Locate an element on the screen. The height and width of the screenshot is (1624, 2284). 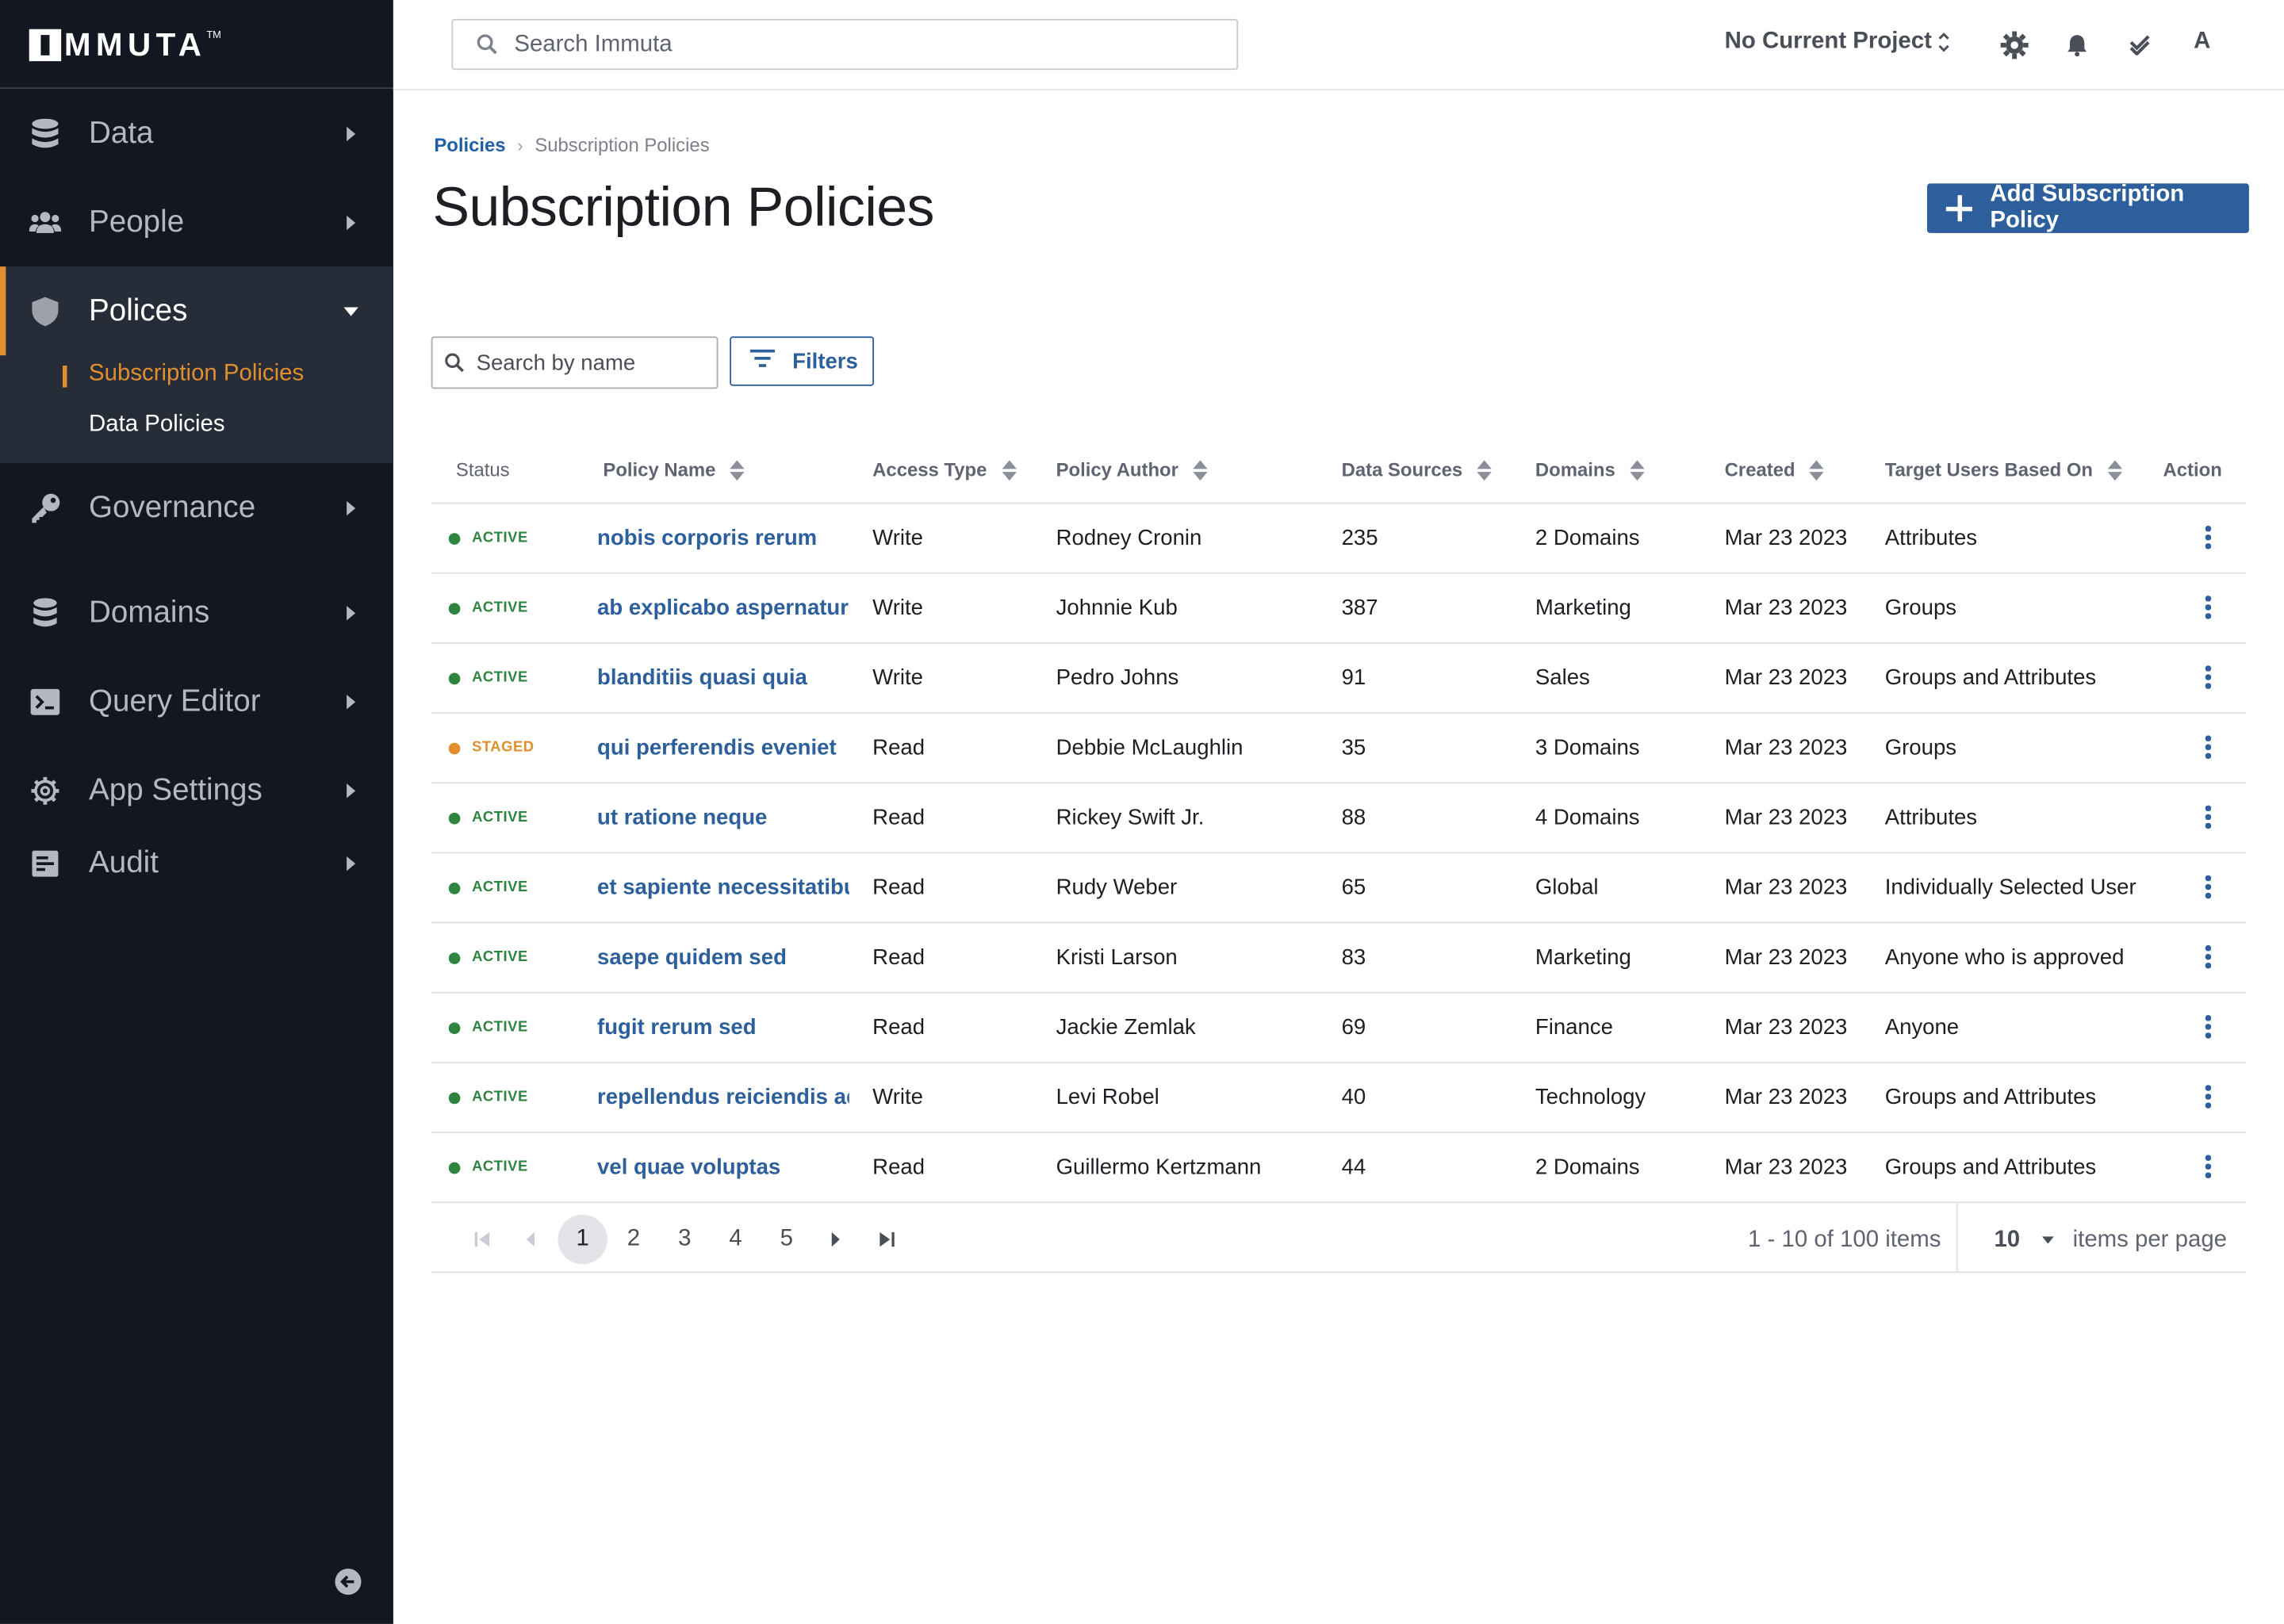
add-subscription-policy-button: Add Subscription Policy is located at coordinates (2087, 207).